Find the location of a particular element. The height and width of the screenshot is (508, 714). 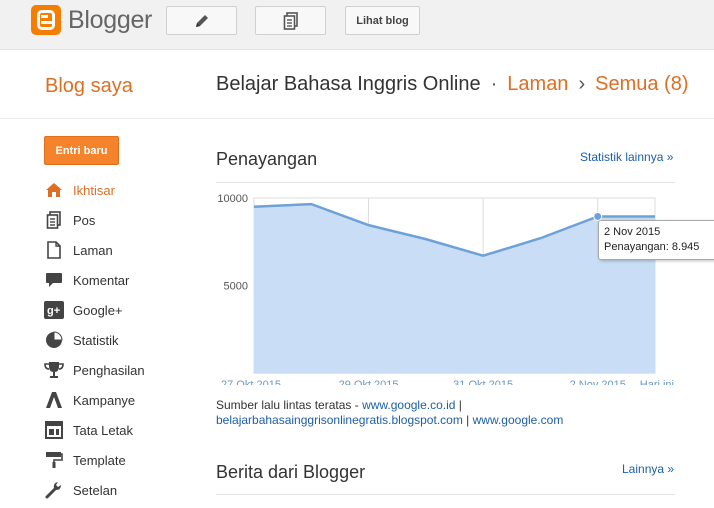

chart-y-tick-label: 5000 is located at coordinates (236, 287).